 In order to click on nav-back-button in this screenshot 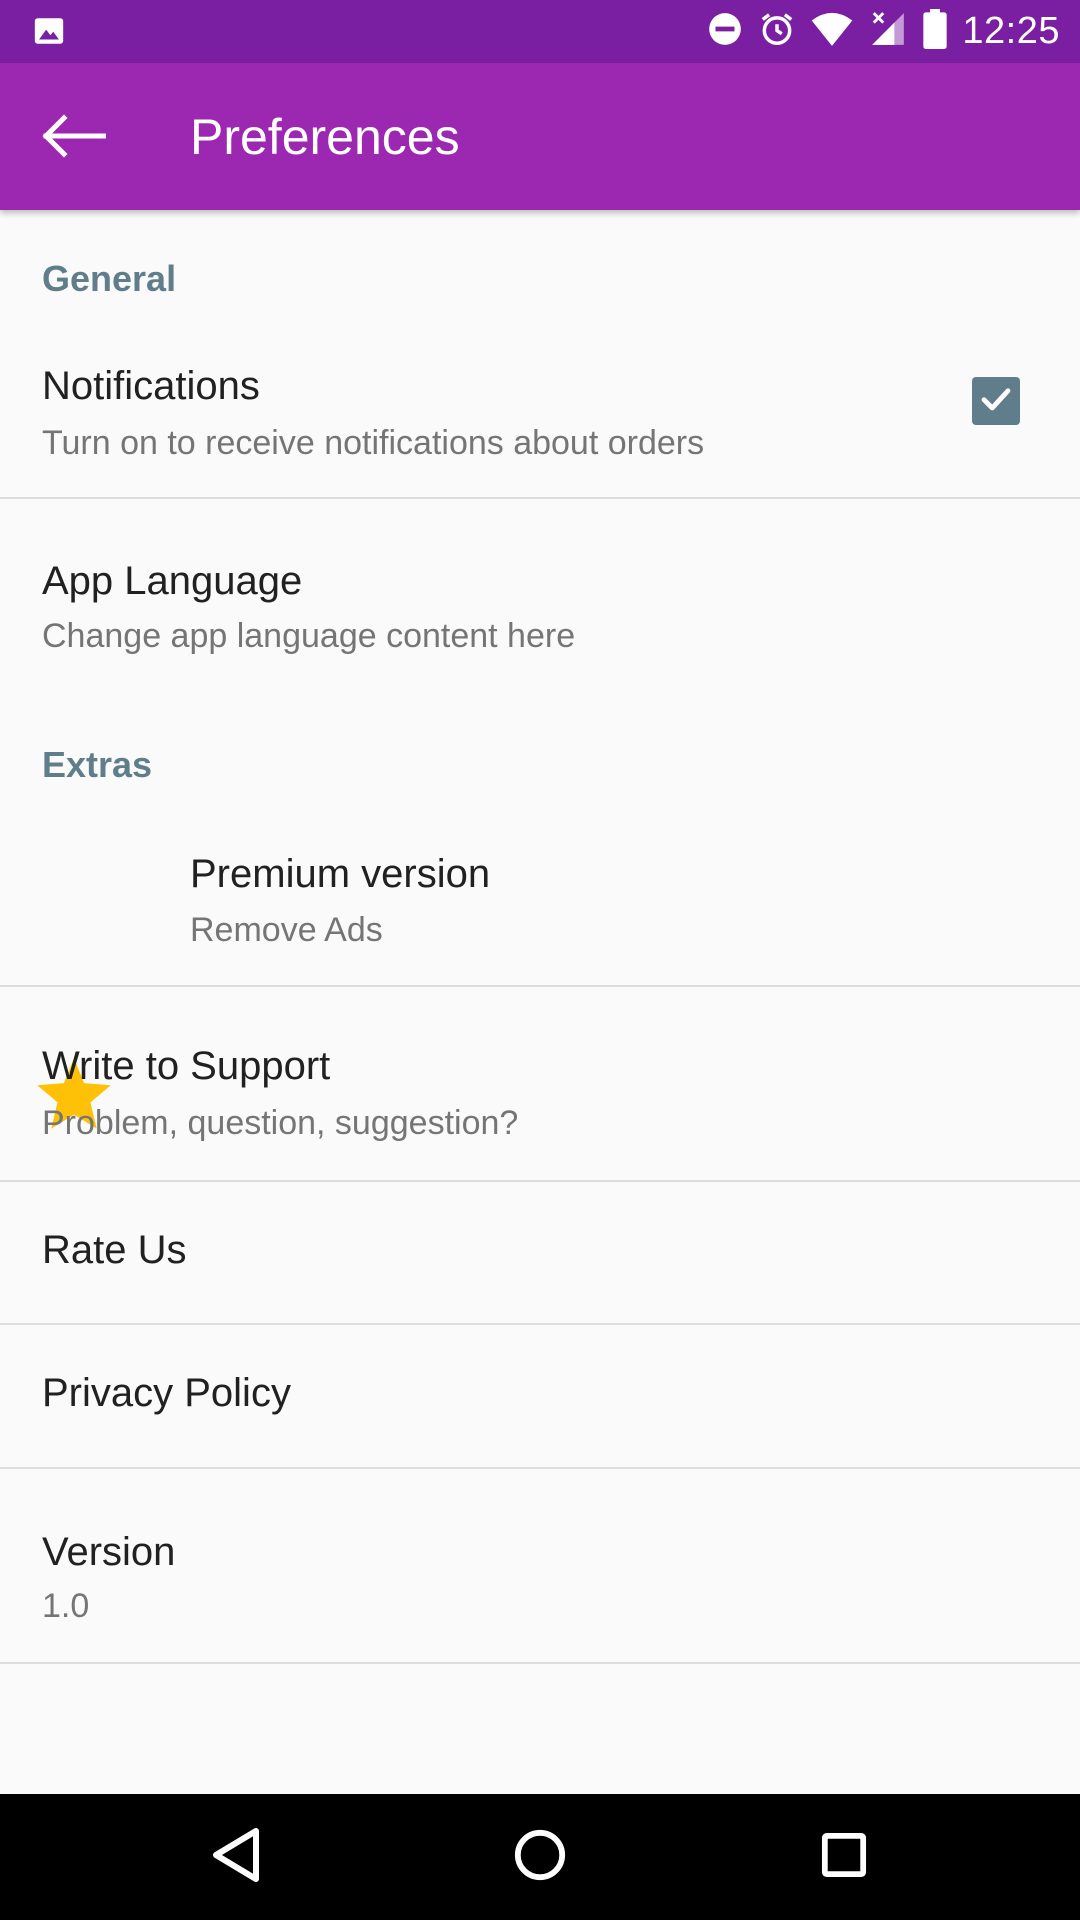, I will do `click(236, 1857)`.